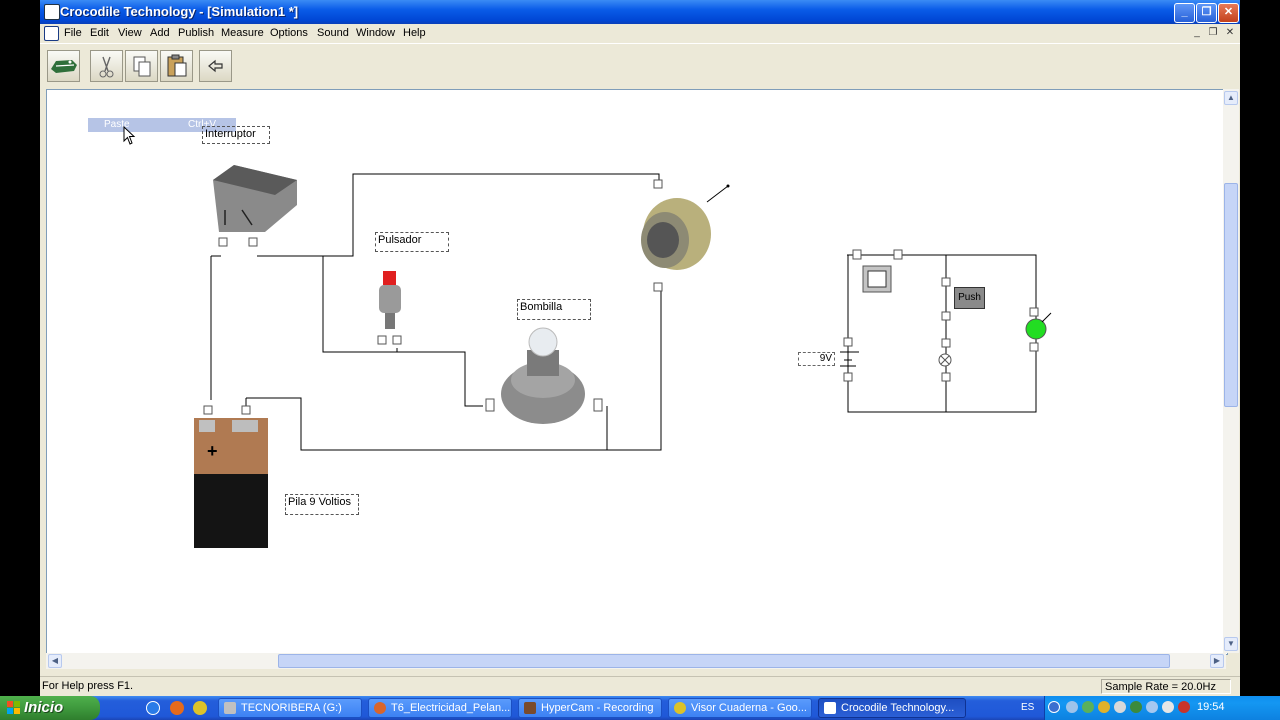 The image size is (1280, 720). I want to click on windows-flag-icon, so click(13, 707).